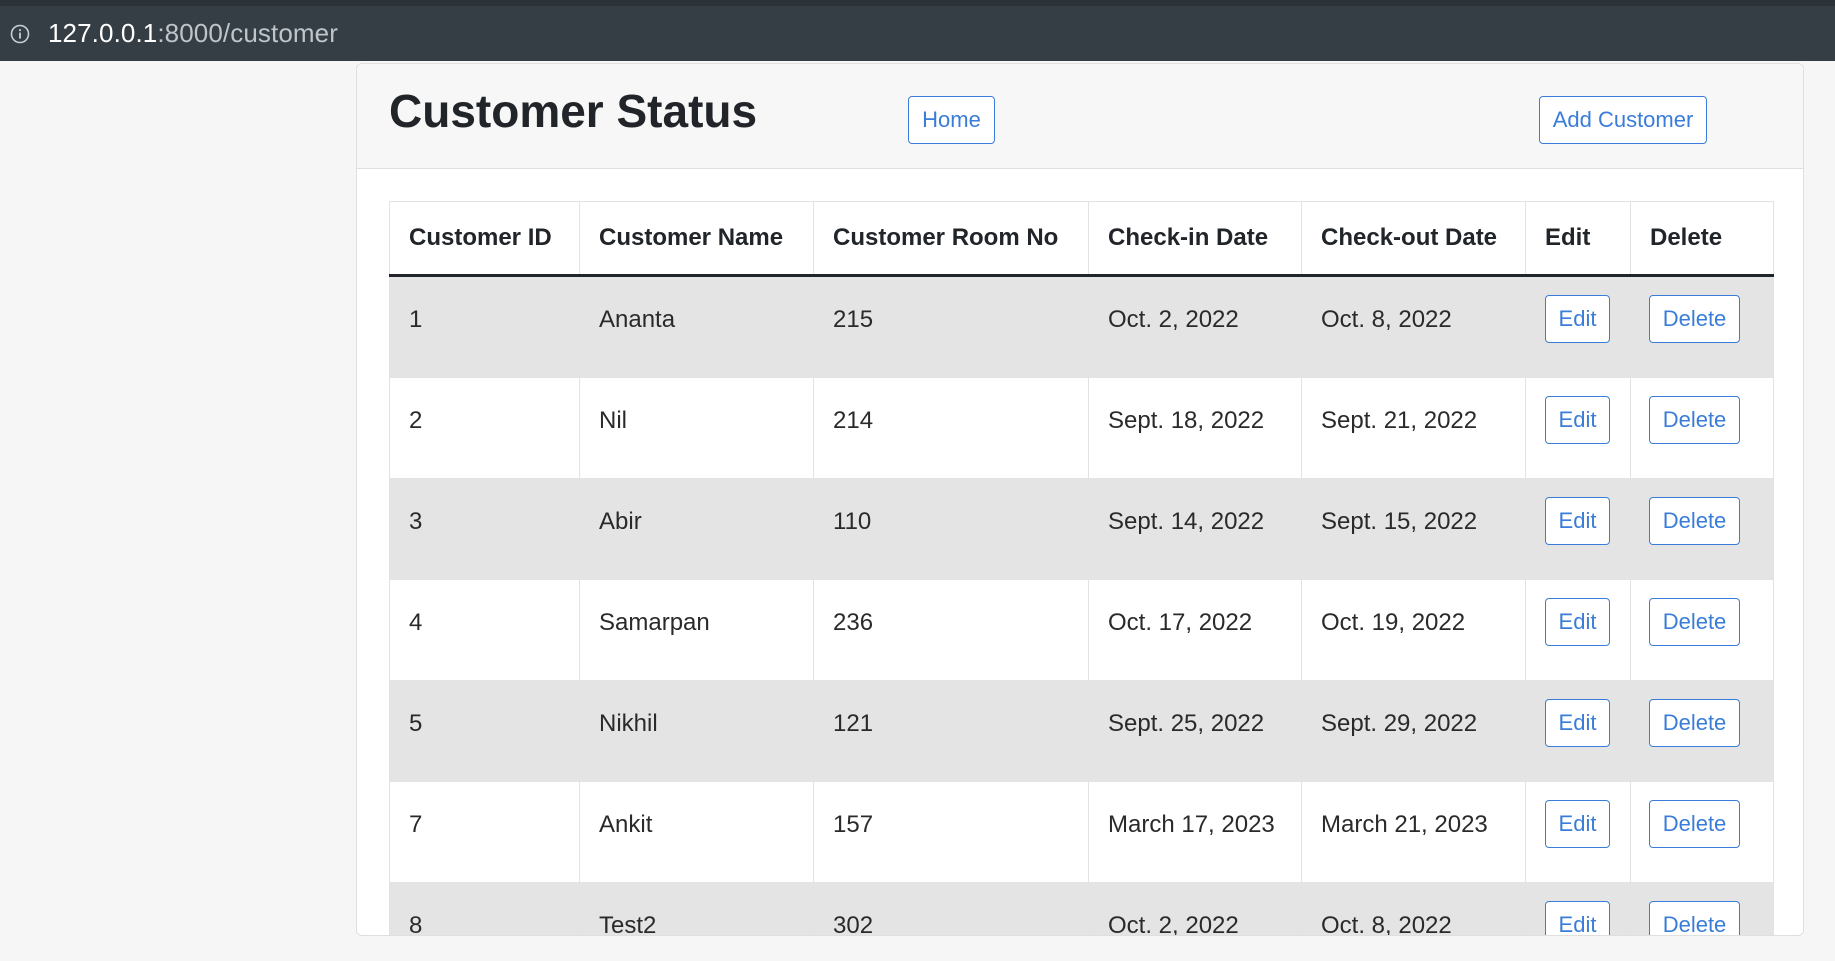 The image size is (1835, 961). I want to click on cell-room-no: 110, so click(951, 529).